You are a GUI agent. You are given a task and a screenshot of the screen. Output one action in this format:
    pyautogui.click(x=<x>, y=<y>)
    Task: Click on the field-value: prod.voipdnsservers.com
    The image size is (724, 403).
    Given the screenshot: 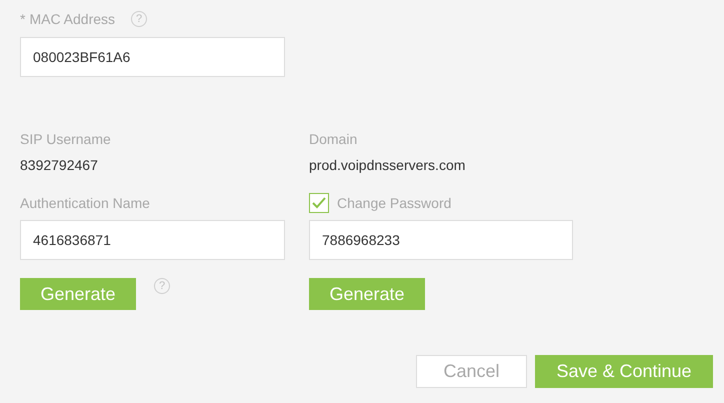 What is the action you would take?
    pyautogui.click(x=387, y=165)
    